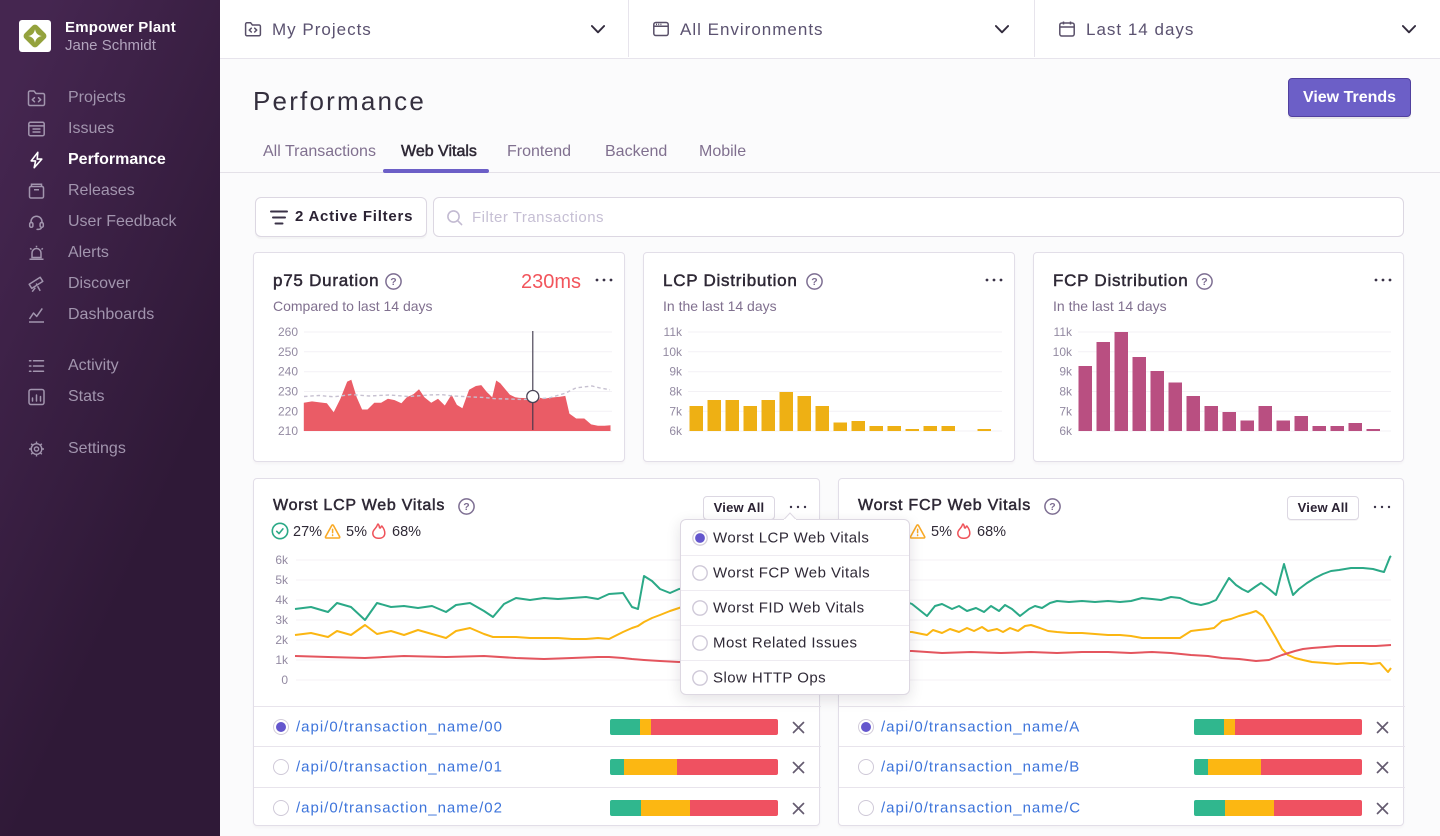 This screenshot has height=836, width=1440. What do you see at coordinates (282, 600) in the screenshot?
I see `svg-text: 4k` at bounding box center [282, 600].